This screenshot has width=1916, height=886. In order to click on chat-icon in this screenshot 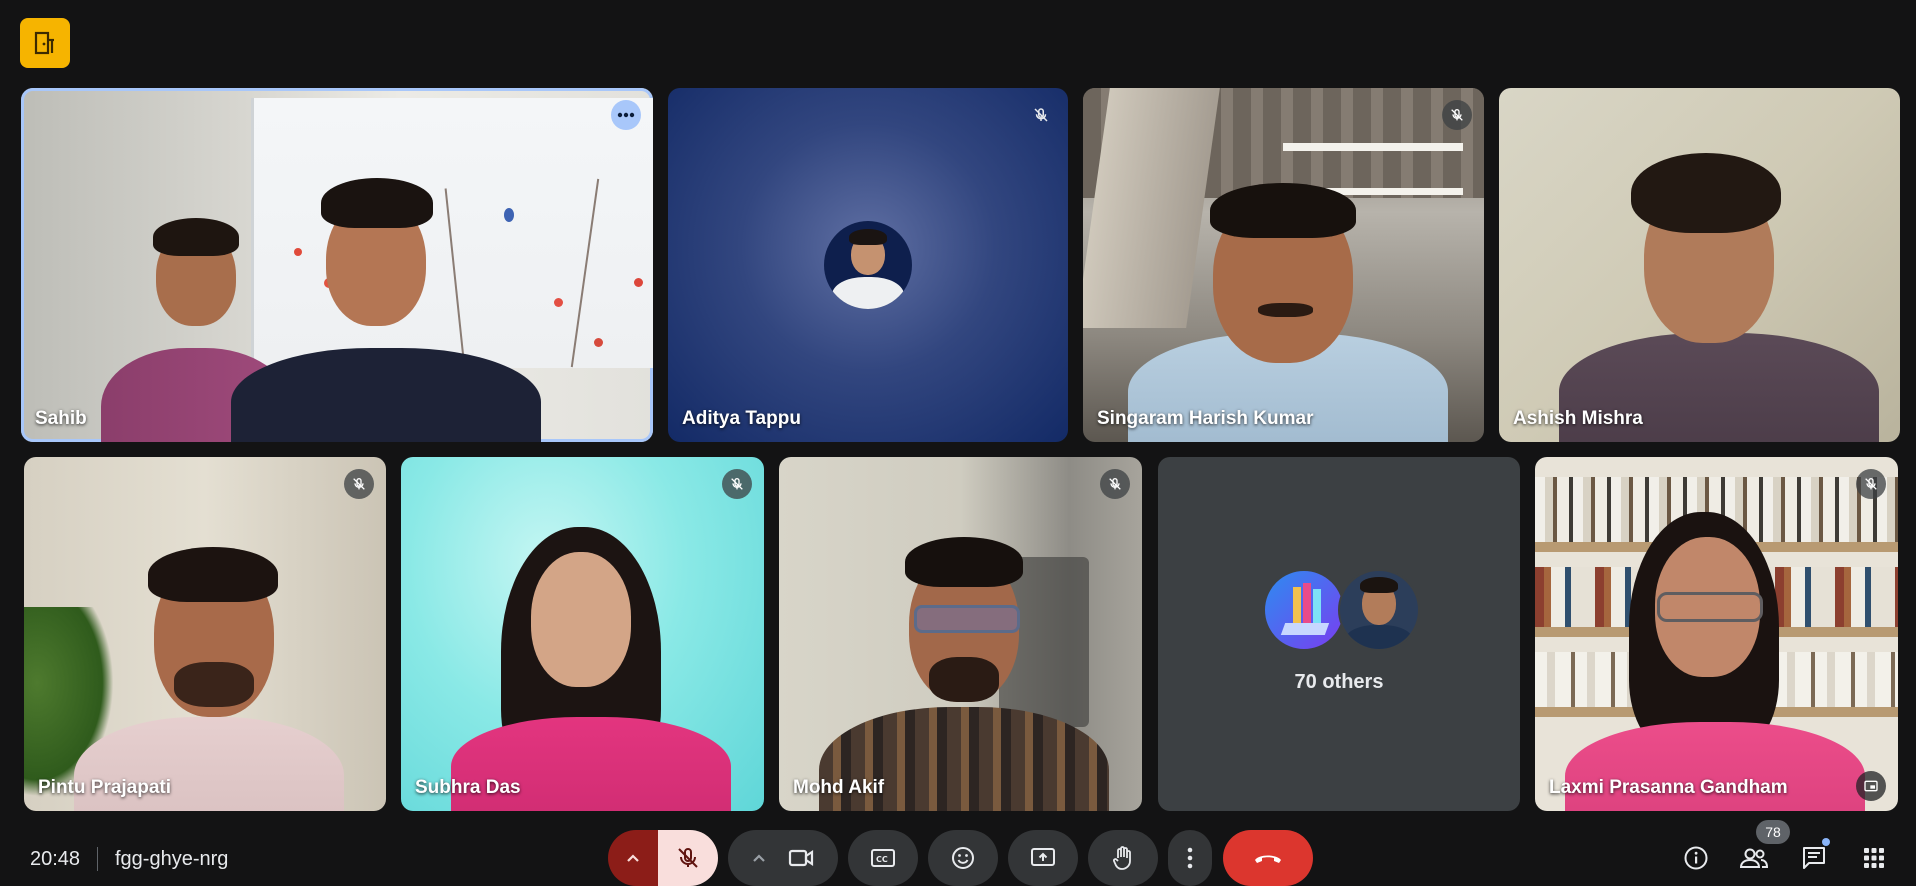, I will do `click(1814, 858)`.